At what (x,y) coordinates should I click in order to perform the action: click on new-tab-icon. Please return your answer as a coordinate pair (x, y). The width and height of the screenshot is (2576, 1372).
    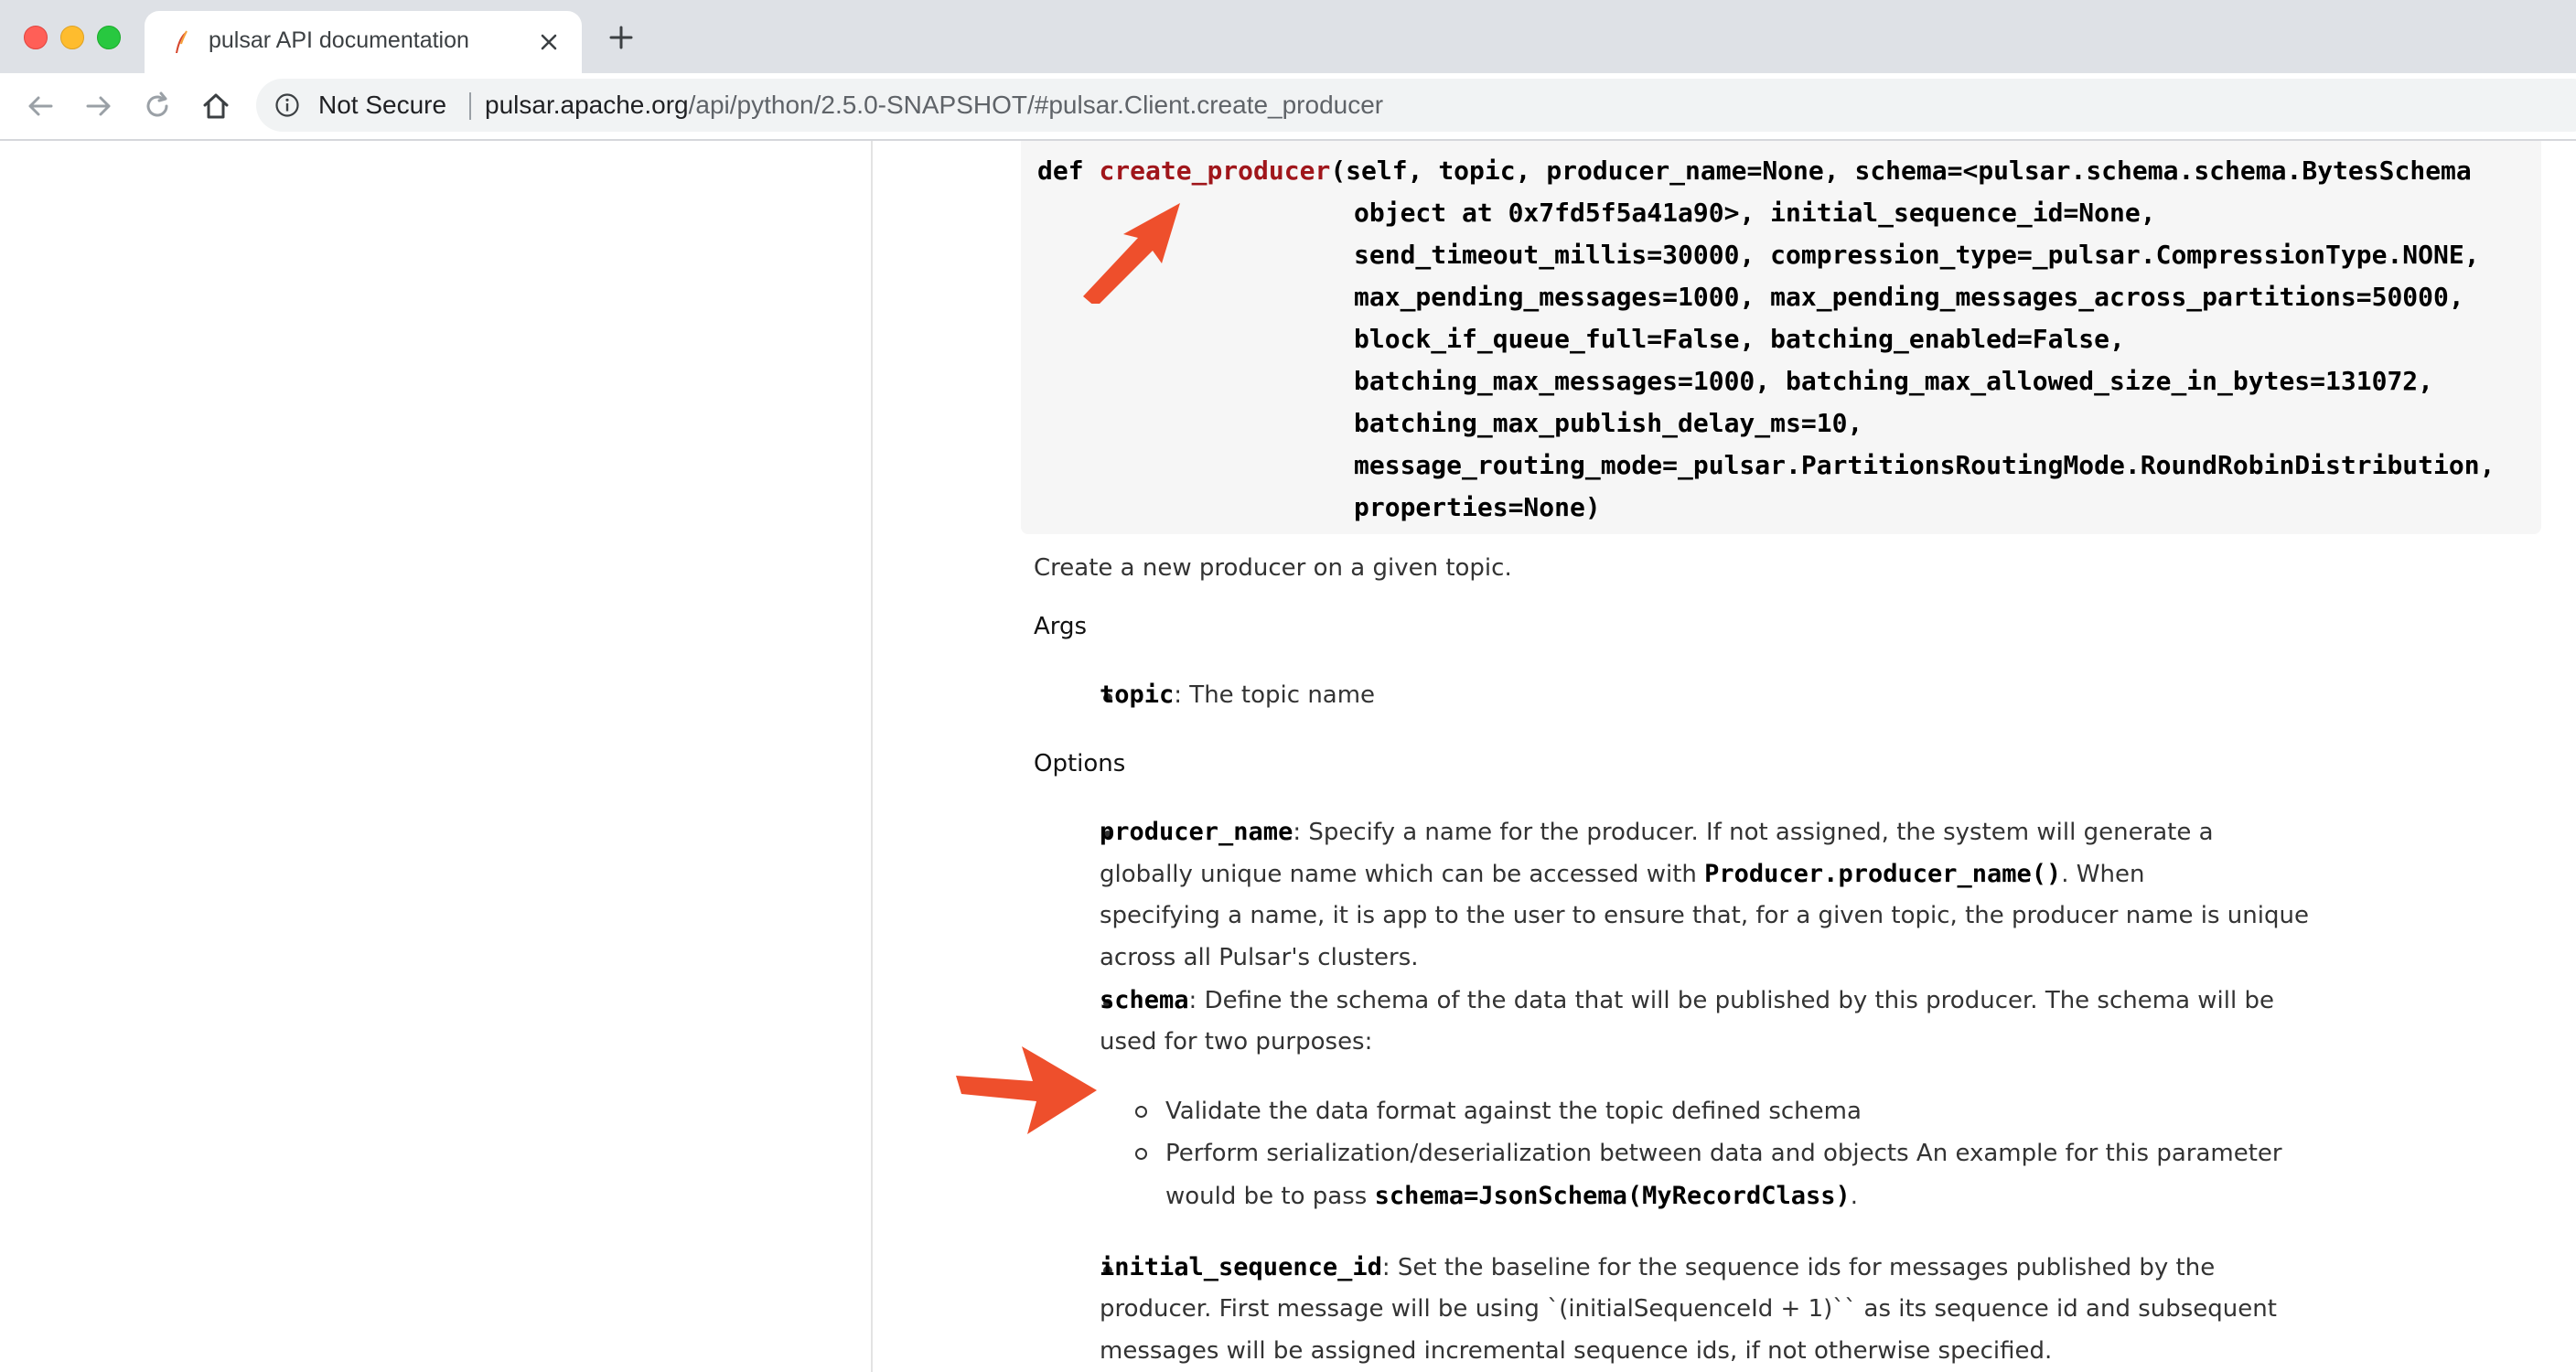
    Looking at the image, I should click on (621, 37).